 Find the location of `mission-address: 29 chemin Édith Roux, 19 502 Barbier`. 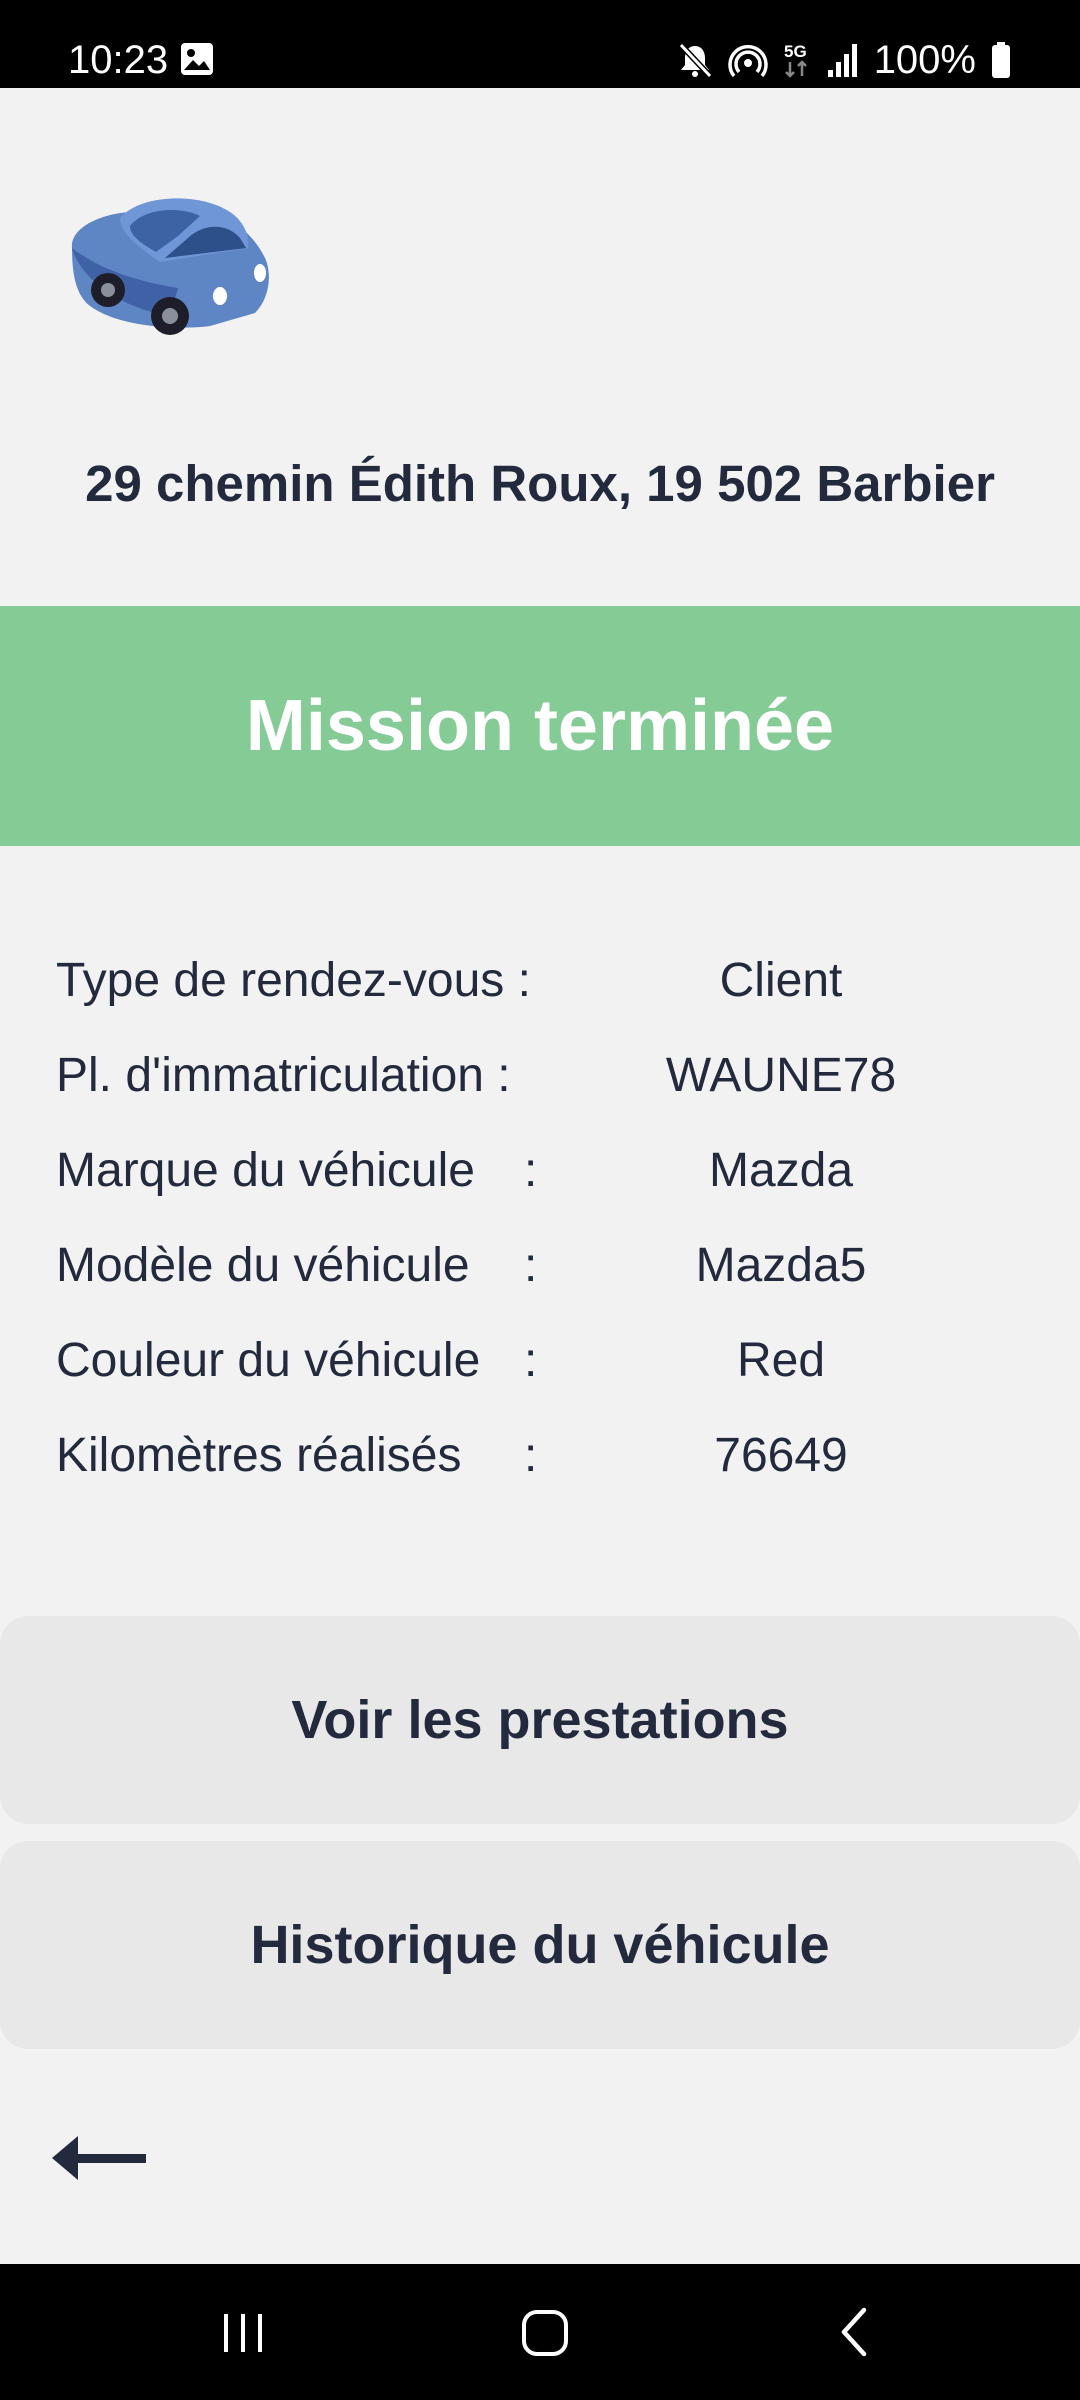

mission-address: 29 chemin Édith Roux, 19 502 Barbier is located at coordinates (540, 483).